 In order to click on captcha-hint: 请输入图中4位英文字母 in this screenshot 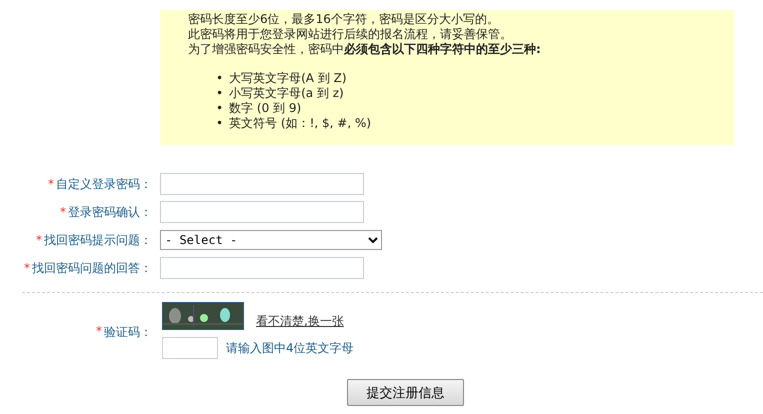, I will do `click(290, 348)`.